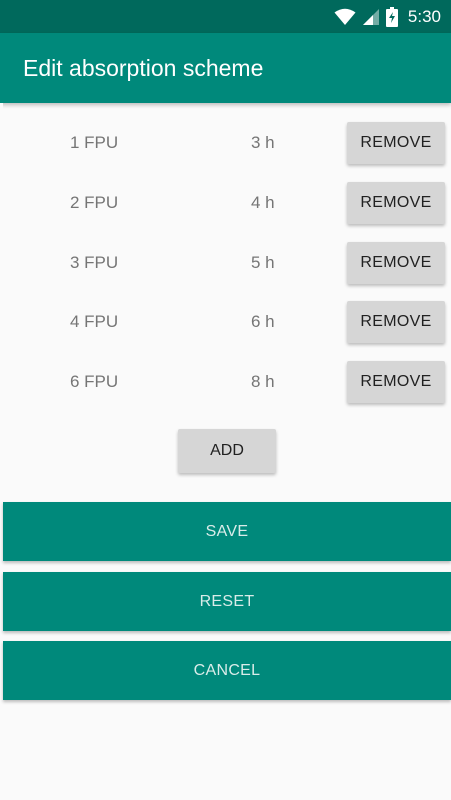 The image size is (451, 800). Describe the element at coordinates (225, 16) in the screenshot. I see `status-bar: 5:30` at that location.